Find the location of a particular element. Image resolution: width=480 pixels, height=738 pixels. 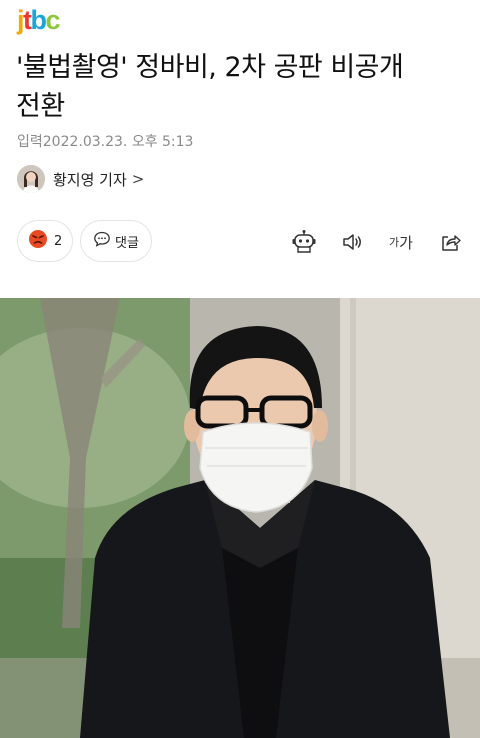

font-size-small-label: 가 is located at coordinates (394, 242).